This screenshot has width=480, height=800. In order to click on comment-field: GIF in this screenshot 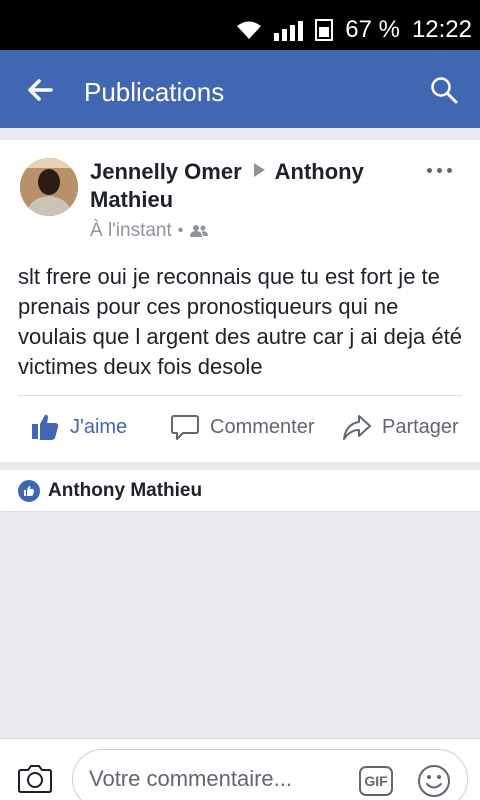, I will do `click(270, 774)`.